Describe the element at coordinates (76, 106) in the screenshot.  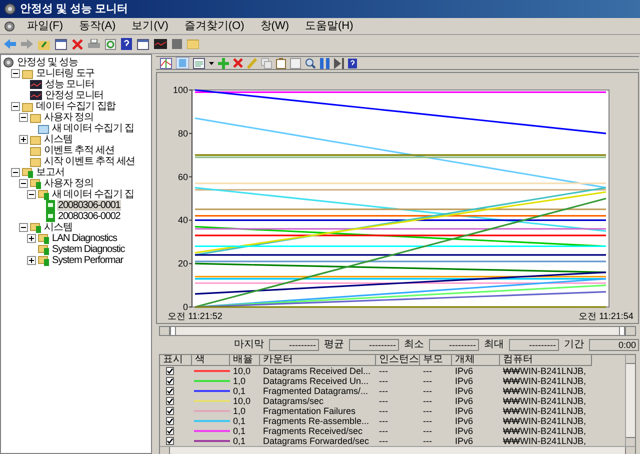
I see `tree-item: 데이터 수집기 집합` at that location.